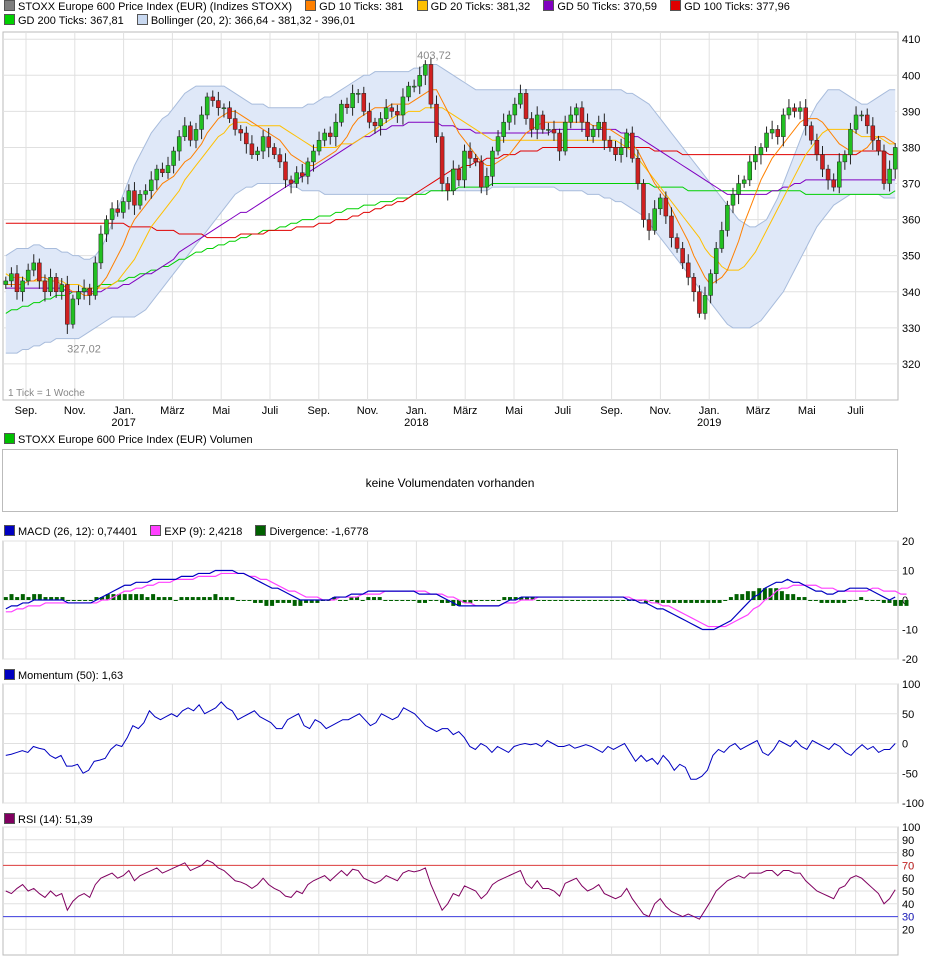  I want to click on y-tick-label: -10, so click(910, 631).